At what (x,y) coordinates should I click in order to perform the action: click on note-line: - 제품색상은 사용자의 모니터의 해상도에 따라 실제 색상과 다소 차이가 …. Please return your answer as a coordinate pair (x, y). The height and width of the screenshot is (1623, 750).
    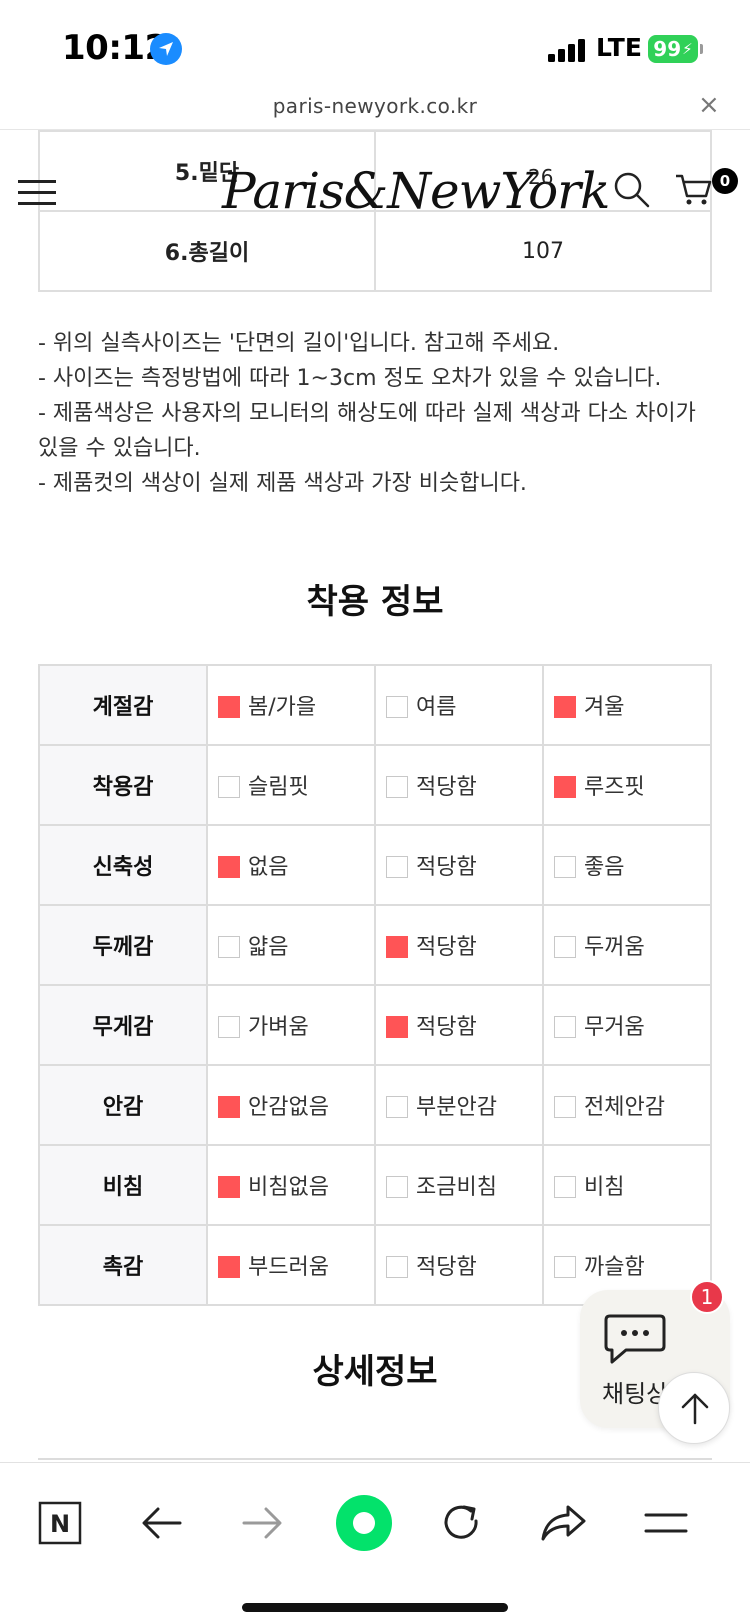
    Looking at the image, I should click on (367, 431).